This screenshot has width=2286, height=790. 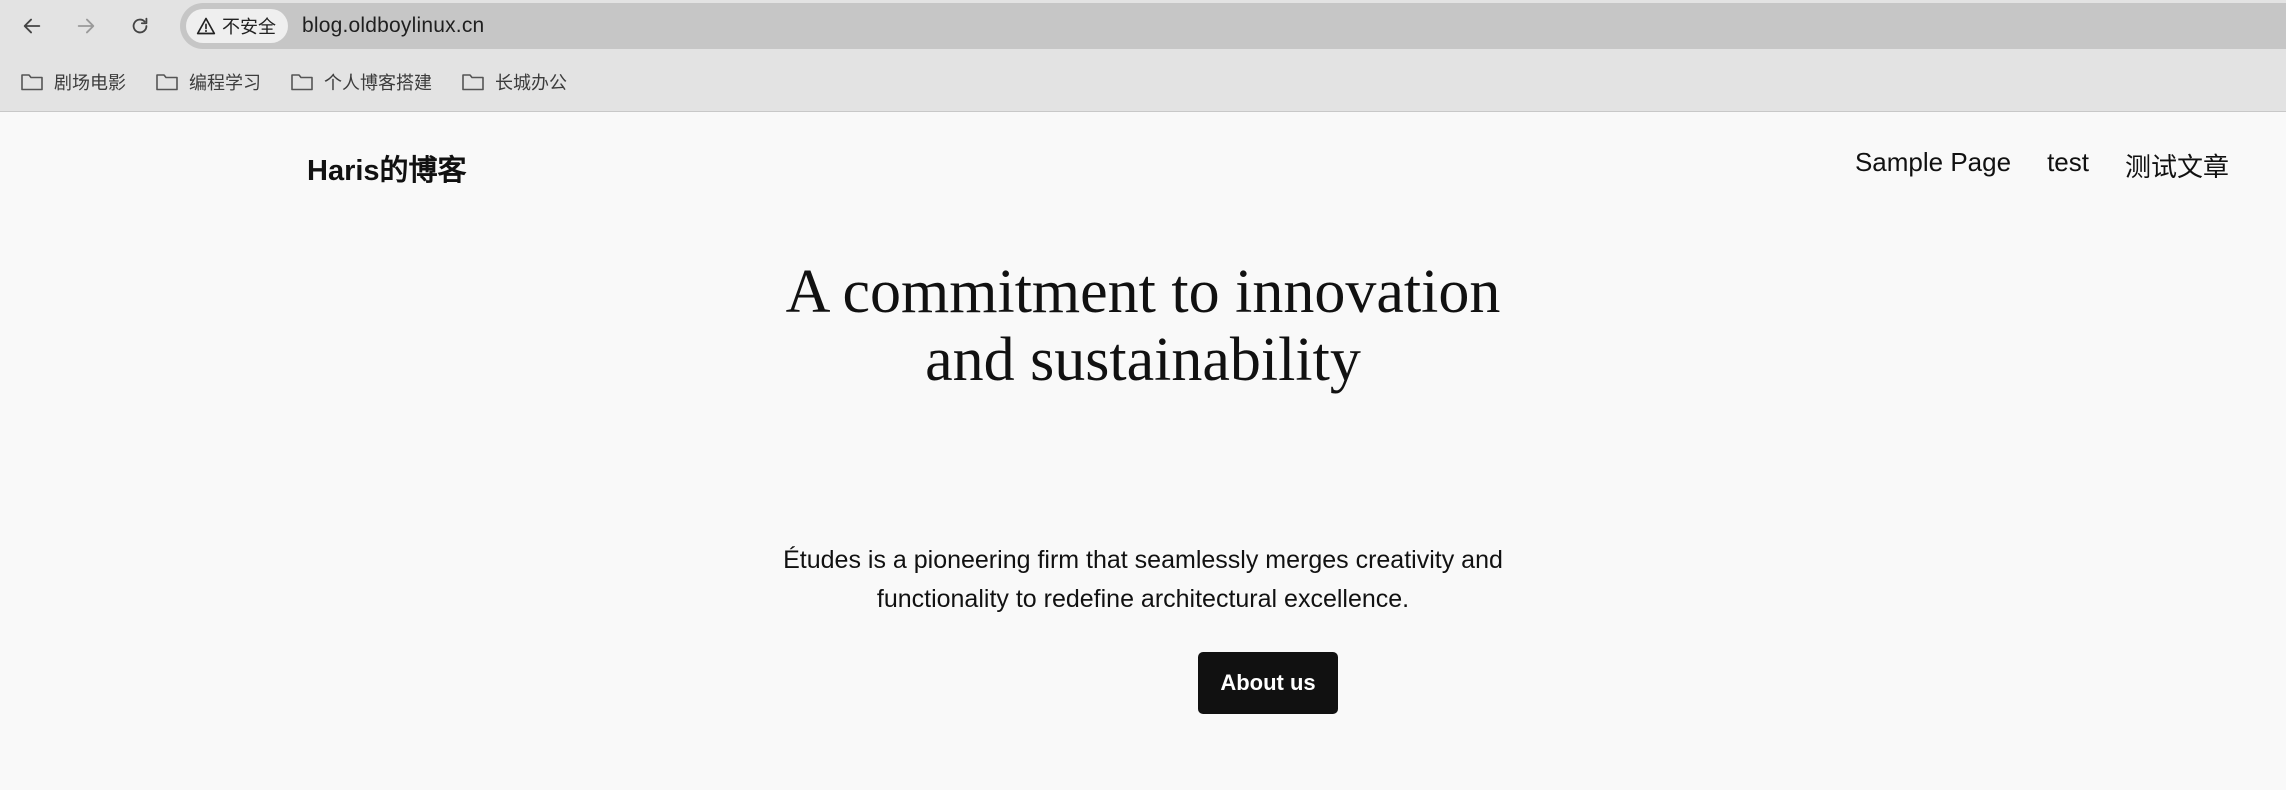 What do you see at coordinates (1268, 683) in the screenshot?
I see `about-us-button: About us` at bounding box center [1268, 683].